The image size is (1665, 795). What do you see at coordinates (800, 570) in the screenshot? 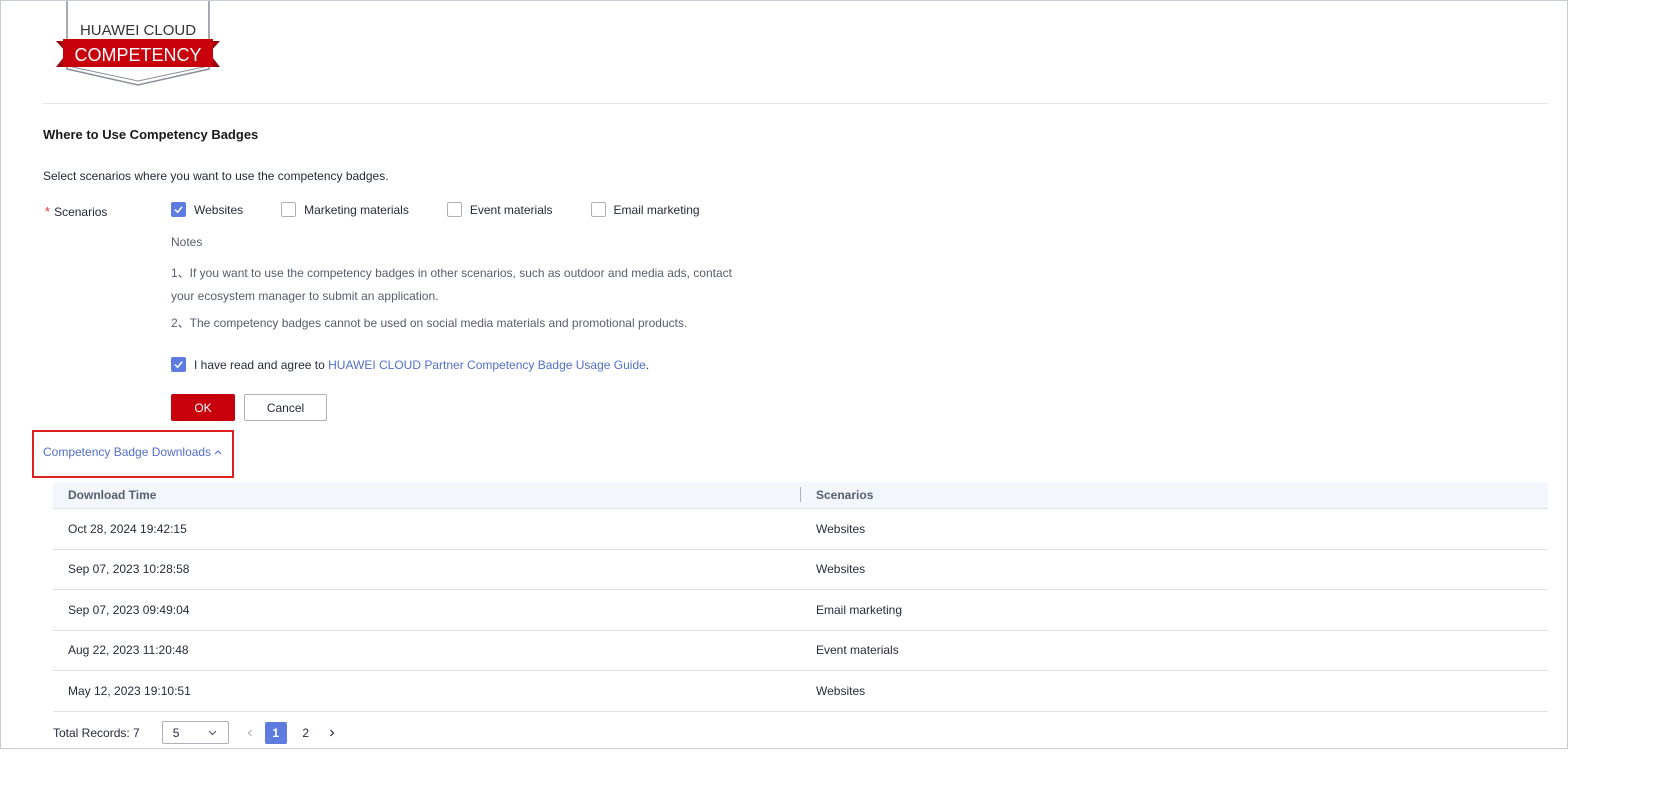
I see `table-row: Sep 07, 2023 10:28:58 Websites` at bounding box center [800, 570].